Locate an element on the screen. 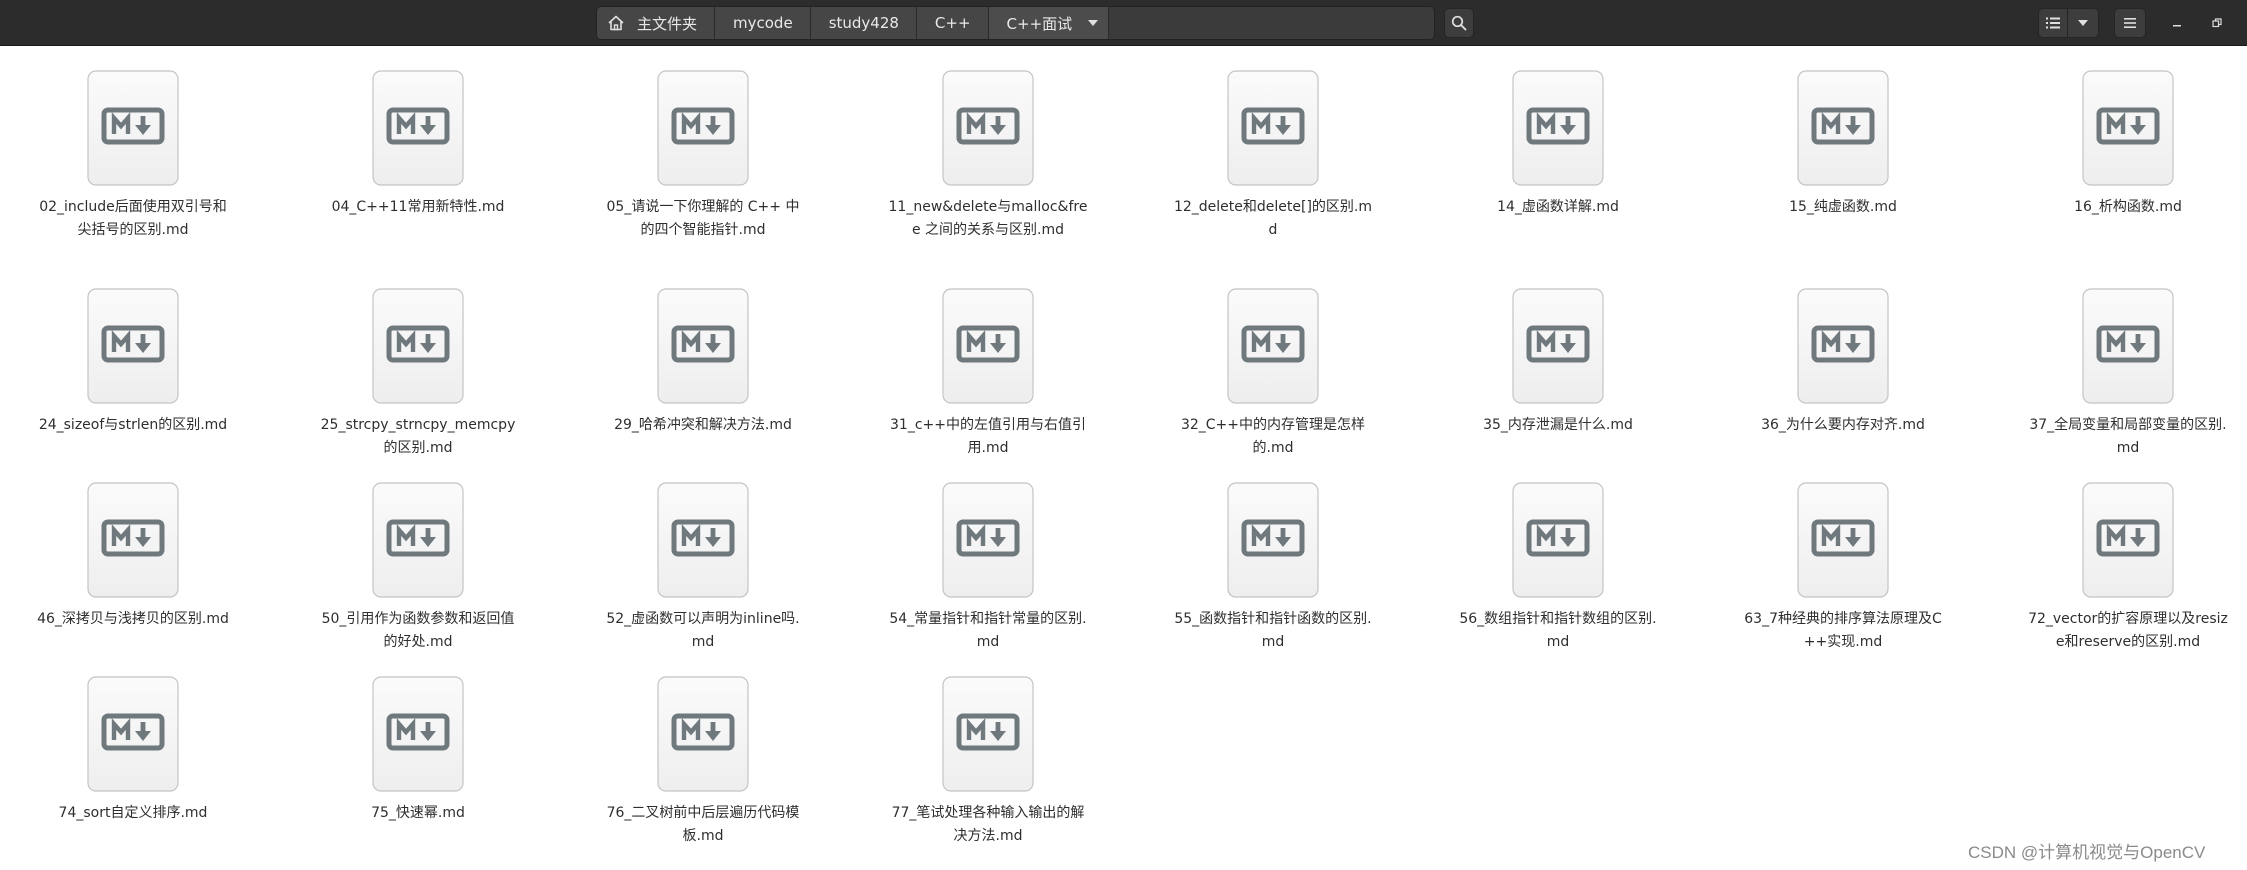 Image resolution: width=2247 pixels, height=870 pixels. breadcrumb-label: mycode is located at coordinates (763, 23).